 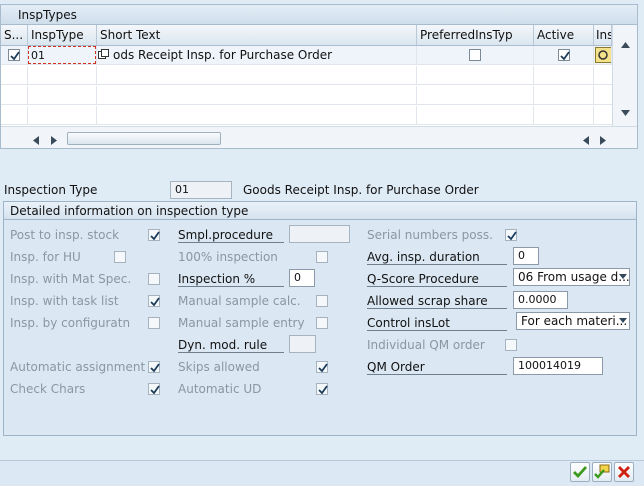 I want to click on scroll-thumb, so click(x=144, y=138).